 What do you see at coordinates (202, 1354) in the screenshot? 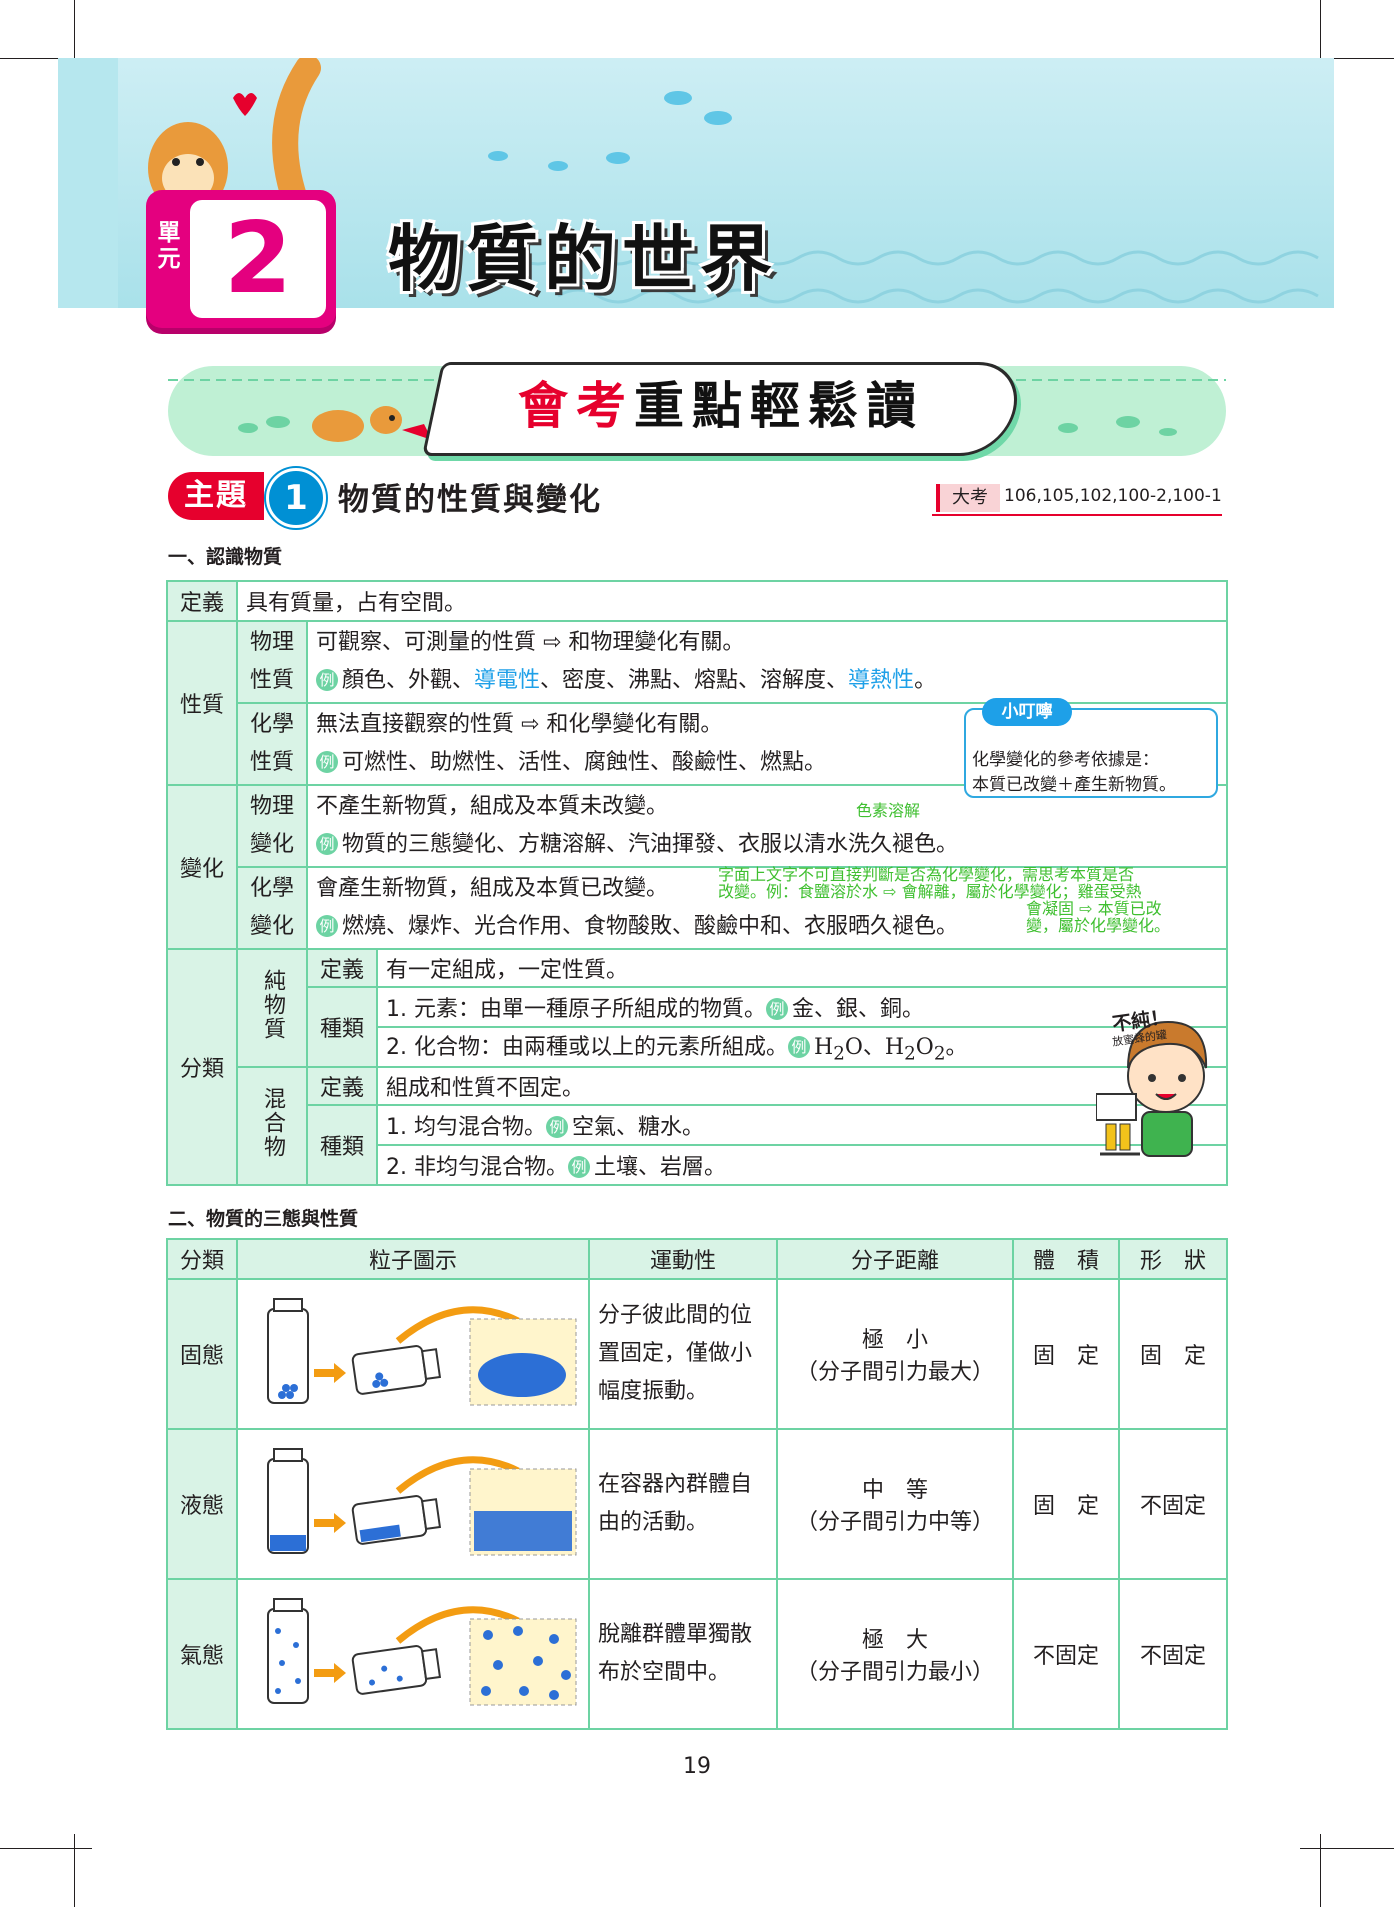
I see `state-label: 固態` at bounding box center [202, 1354].